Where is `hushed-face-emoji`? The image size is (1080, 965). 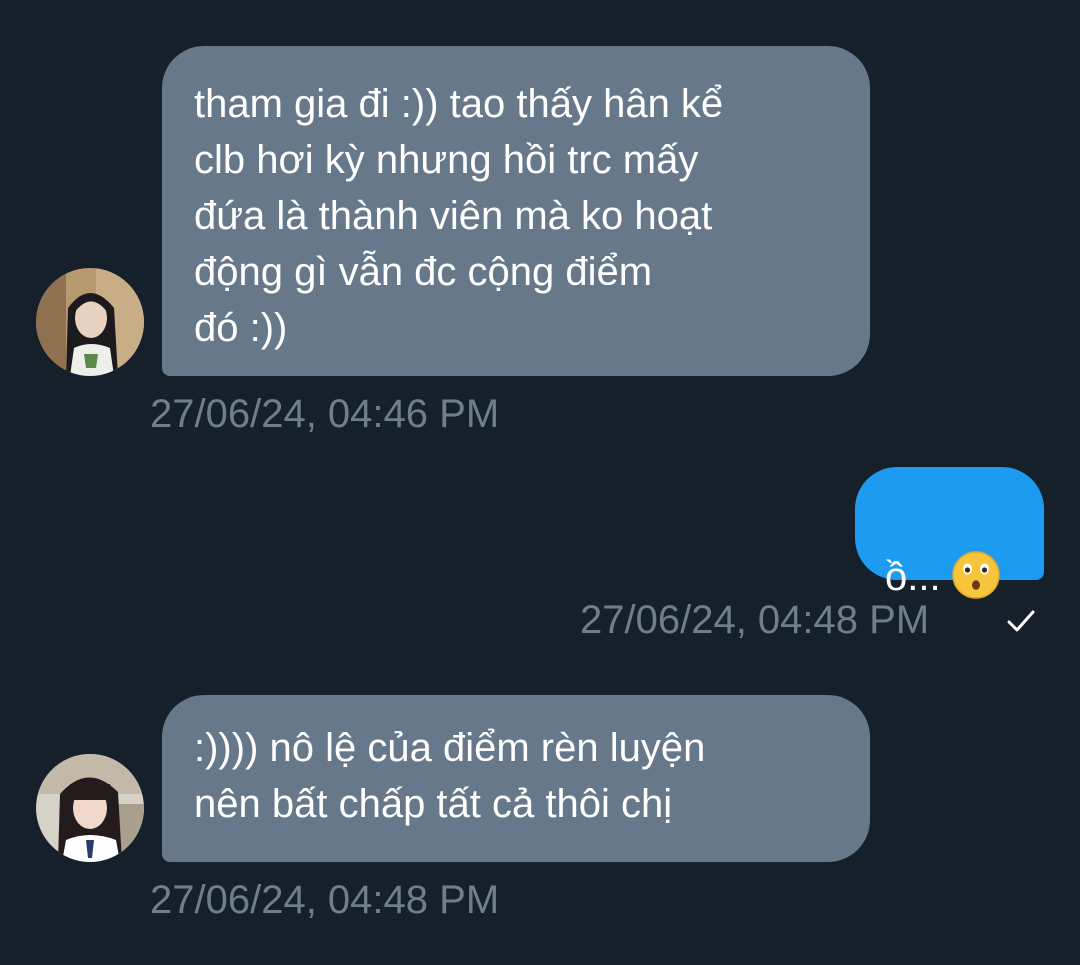 hushed-face-emoji is located at coordinates (975, 575).